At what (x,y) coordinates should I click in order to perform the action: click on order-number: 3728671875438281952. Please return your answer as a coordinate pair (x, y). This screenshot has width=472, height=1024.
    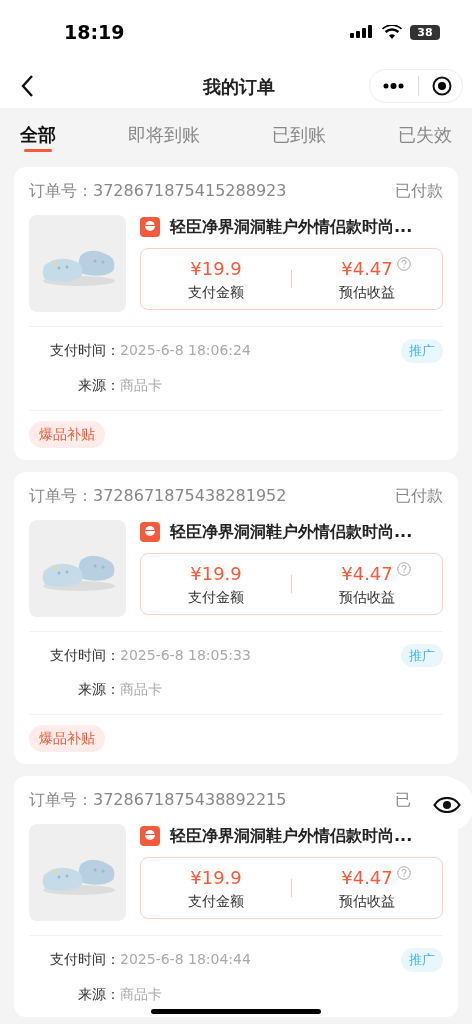
    Looking at the image, I should click on (190, 495).